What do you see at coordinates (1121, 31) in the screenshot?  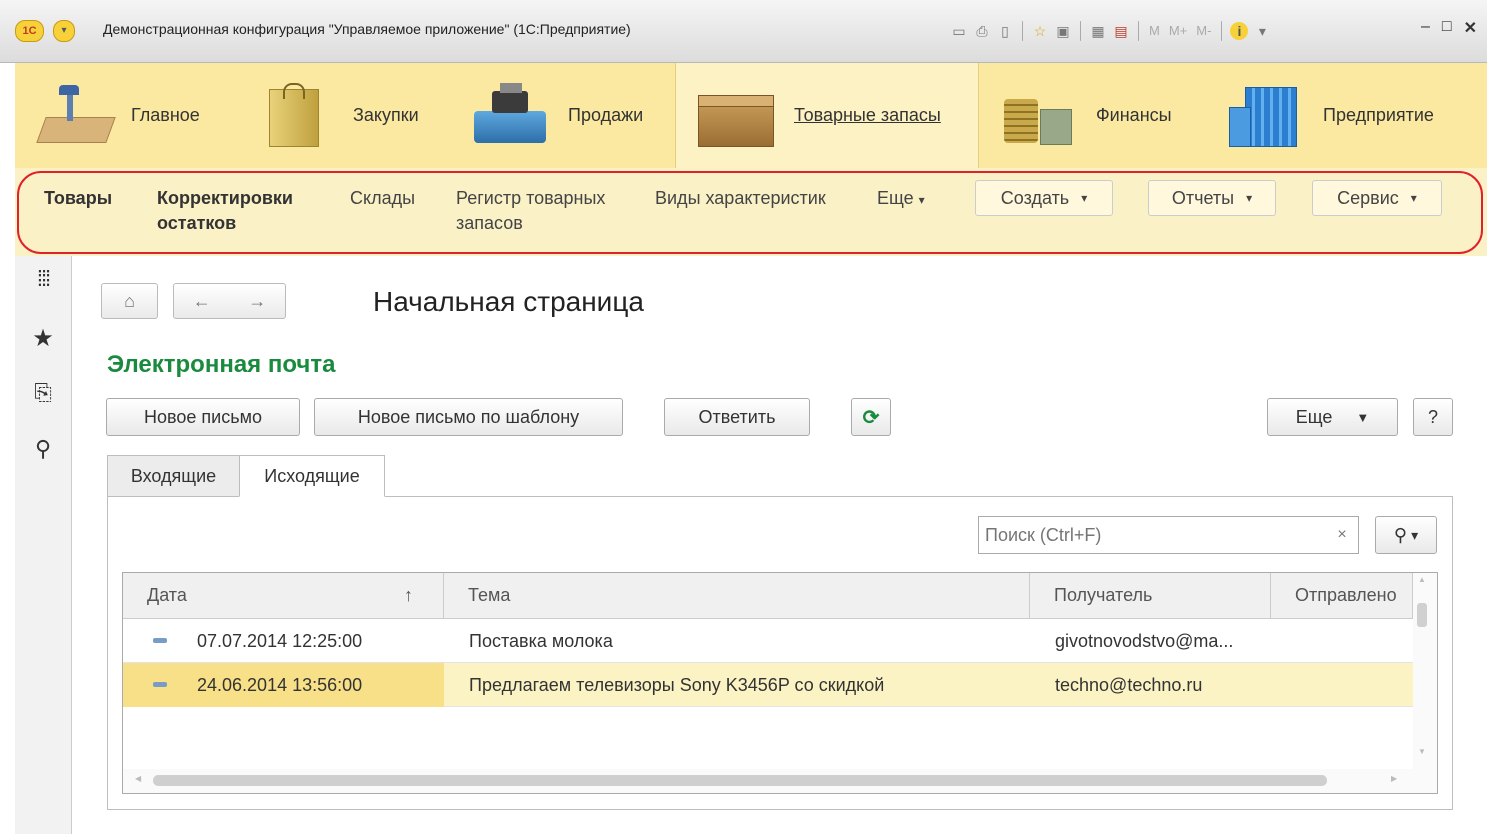 I see `calendar-icon: ▤` at bounding box center [1121, 31].